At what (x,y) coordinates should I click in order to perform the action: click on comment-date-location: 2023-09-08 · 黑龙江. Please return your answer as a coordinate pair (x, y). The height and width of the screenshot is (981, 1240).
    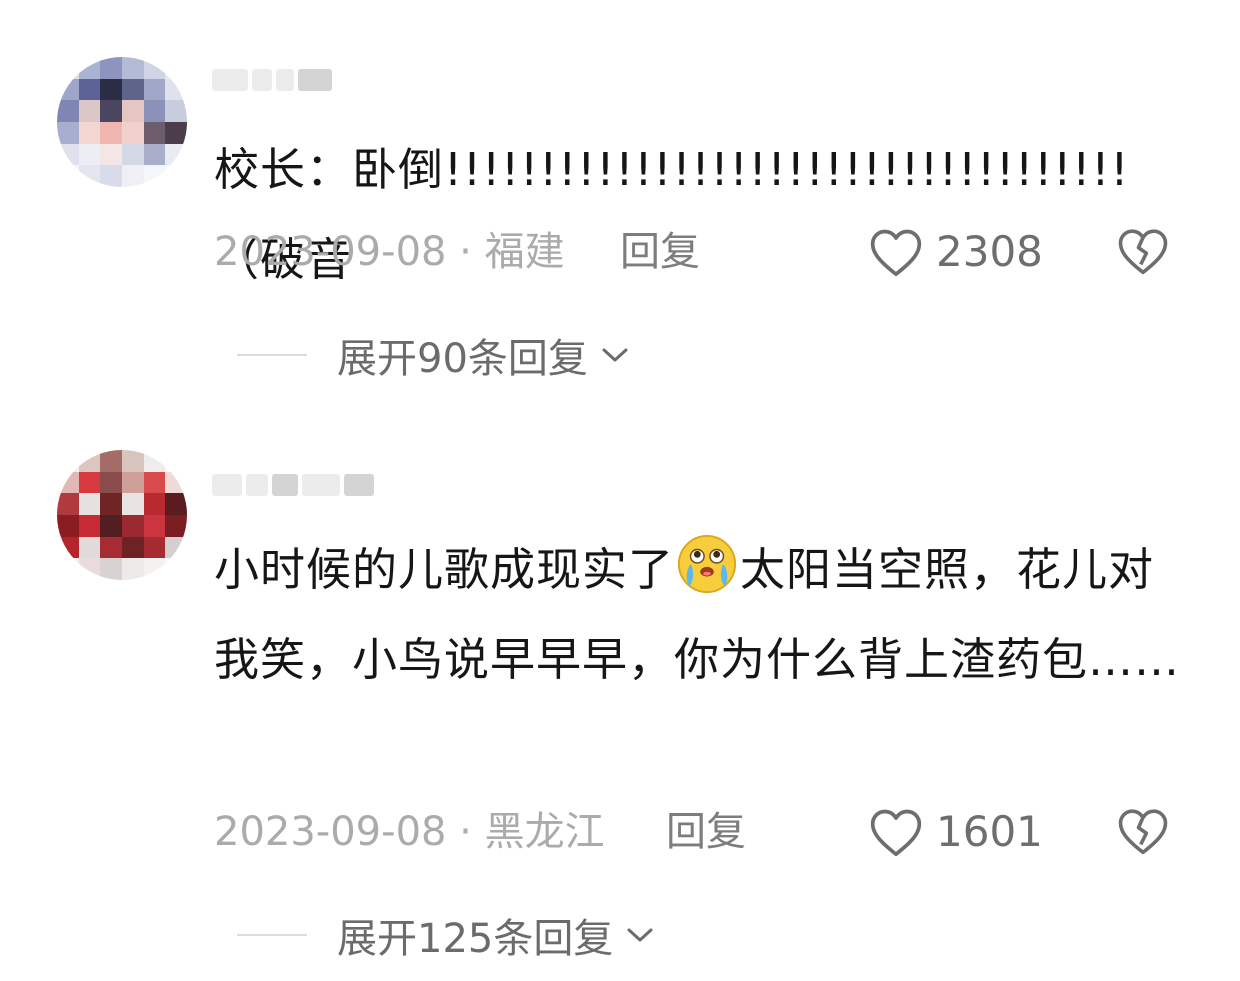
    Looking at the image, I should click on (409, 832).